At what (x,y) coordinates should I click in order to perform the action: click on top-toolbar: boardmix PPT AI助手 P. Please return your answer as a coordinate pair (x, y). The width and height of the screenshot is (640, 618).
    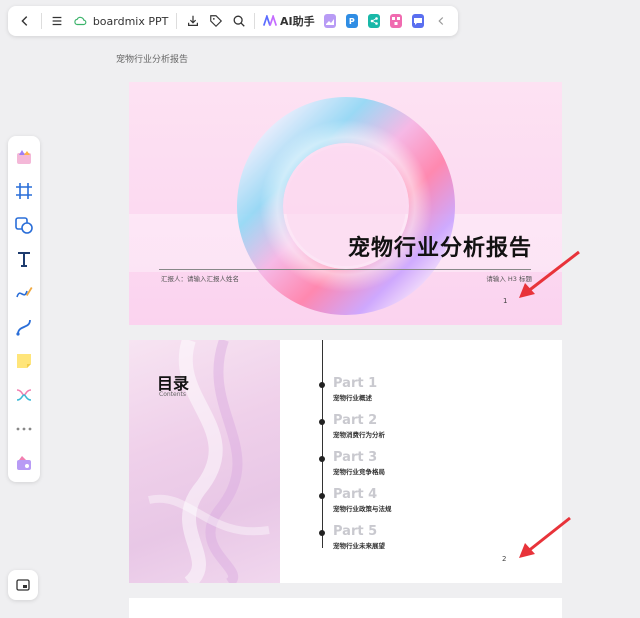
    Looking at the image, I should click on (233, 21).